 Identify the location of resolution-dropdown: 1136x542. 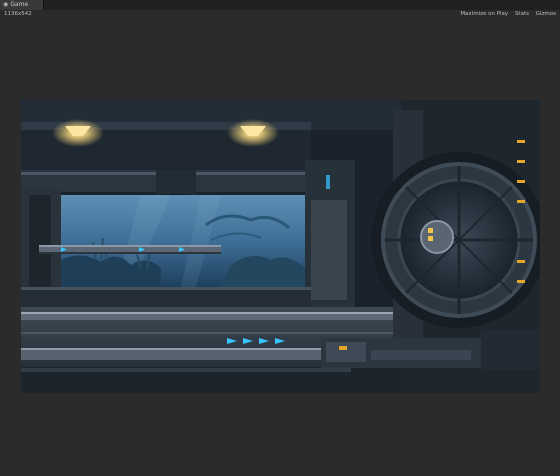
(18, 14).